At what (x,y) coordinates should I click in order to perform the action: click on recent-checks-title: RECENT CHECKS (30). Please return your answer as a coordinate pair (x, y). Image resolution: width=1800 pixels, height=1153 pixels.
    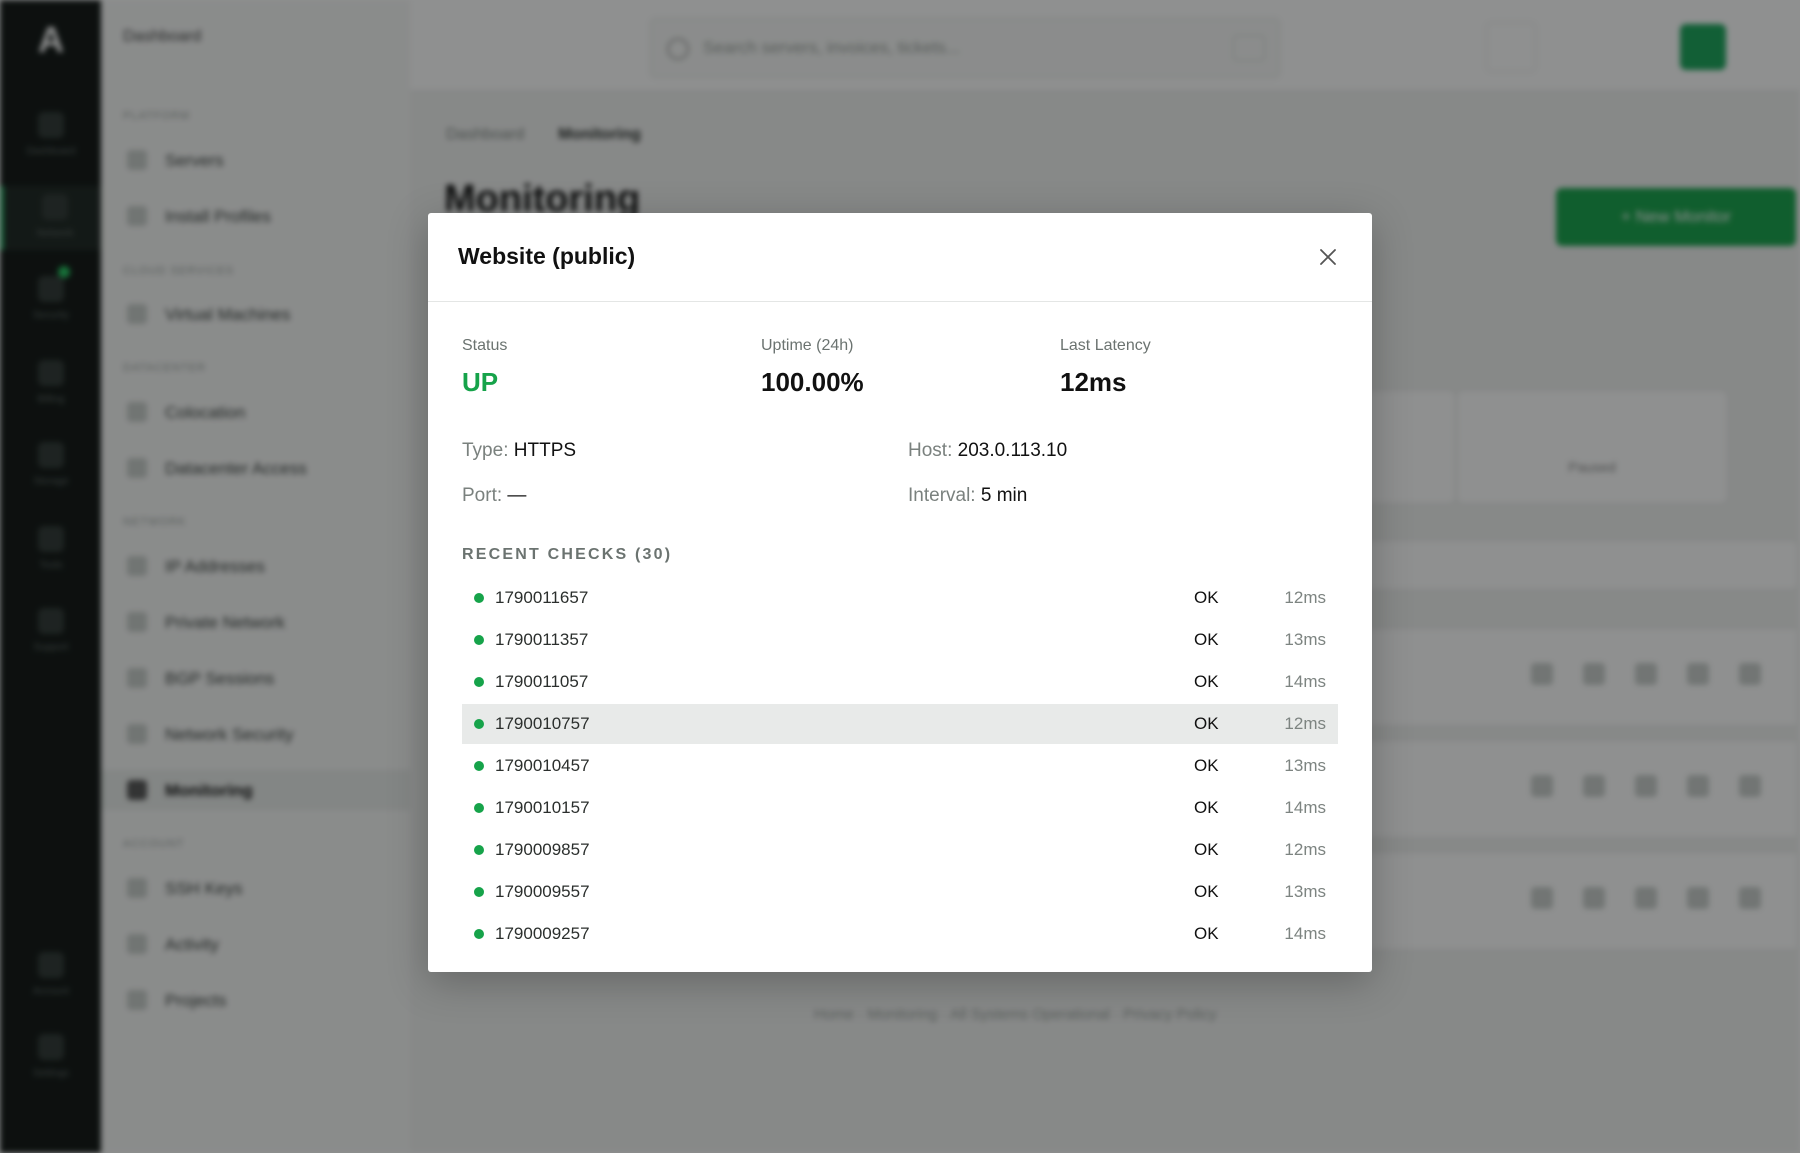
    Looking at the image, I should click on (567, 554).